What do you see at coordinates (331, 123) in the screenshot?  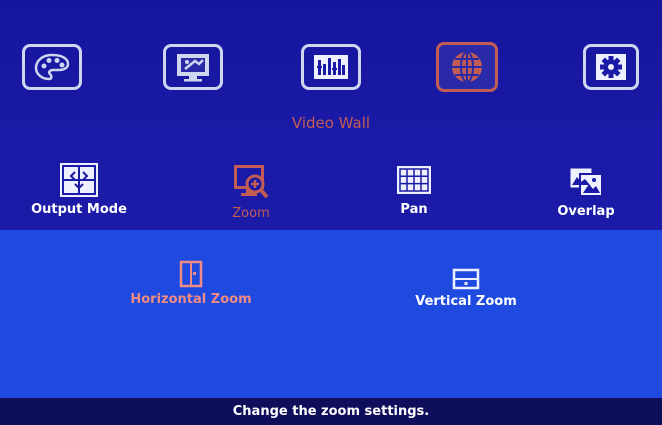 I see `section-title: Video Wall` at bounding box center [331, 123].